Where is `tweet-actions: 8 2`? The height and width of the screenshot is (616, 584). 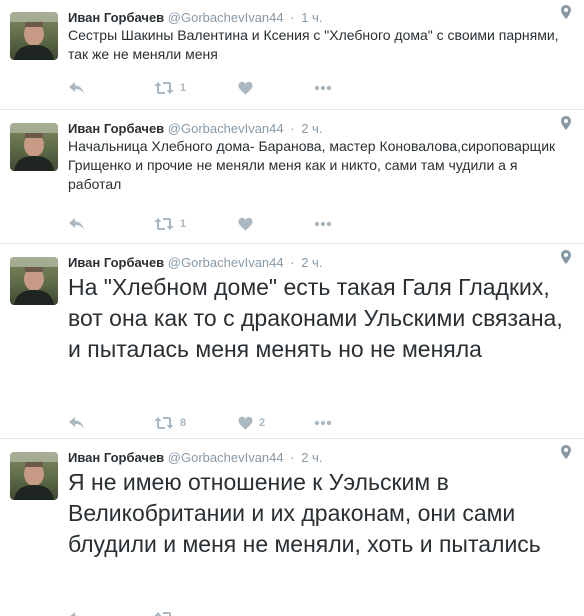 tweet-actions: 8 2 is located at coordinates (200, 423).